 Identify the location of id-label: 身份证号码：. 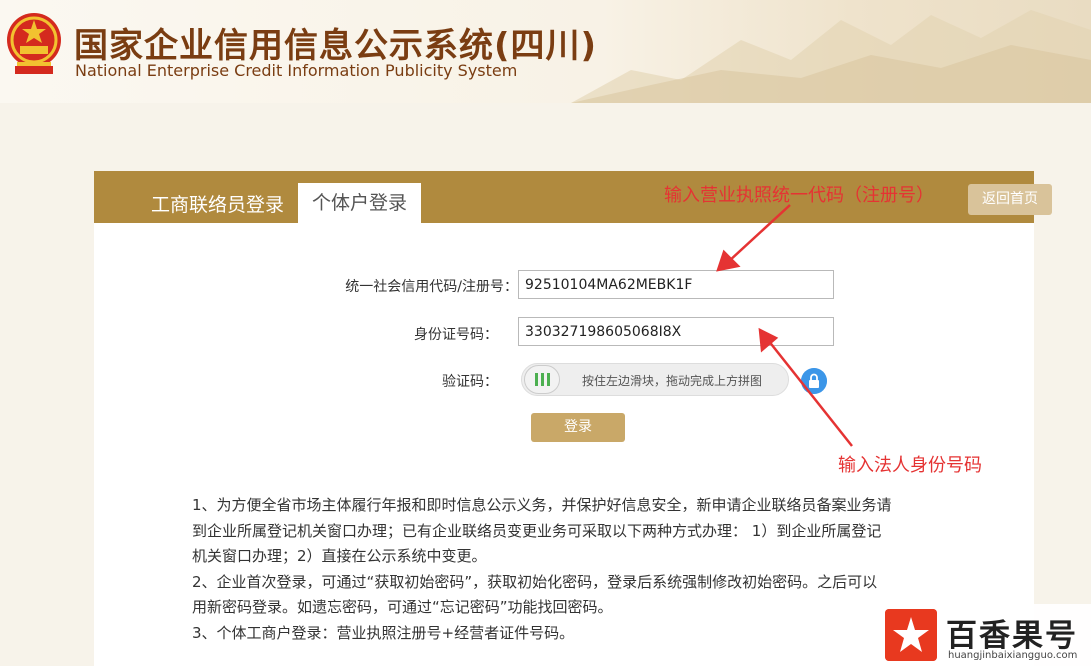
(456, 335).